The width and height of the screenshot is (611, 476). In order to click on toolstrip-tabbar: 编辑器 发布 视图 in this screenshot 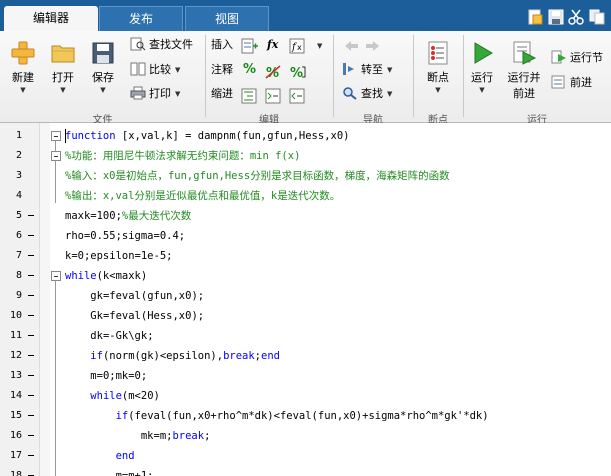, I will do `click(305, 15)`.